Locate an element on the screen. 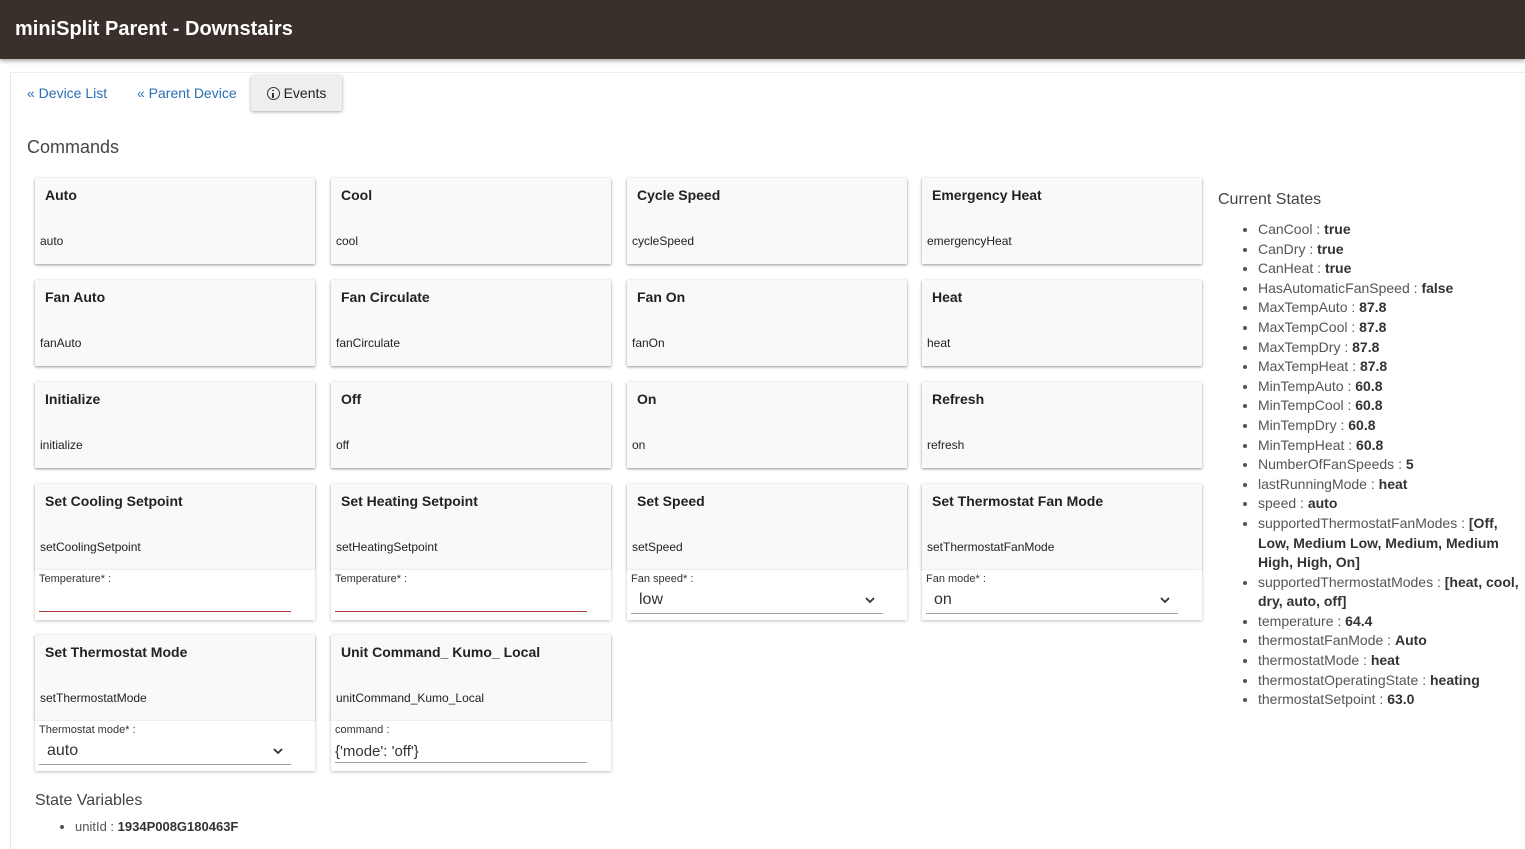 The width and height of the screenshot is (1525, 849). command-method: setHeatingSetpoint is located at coordinates (387, 547).